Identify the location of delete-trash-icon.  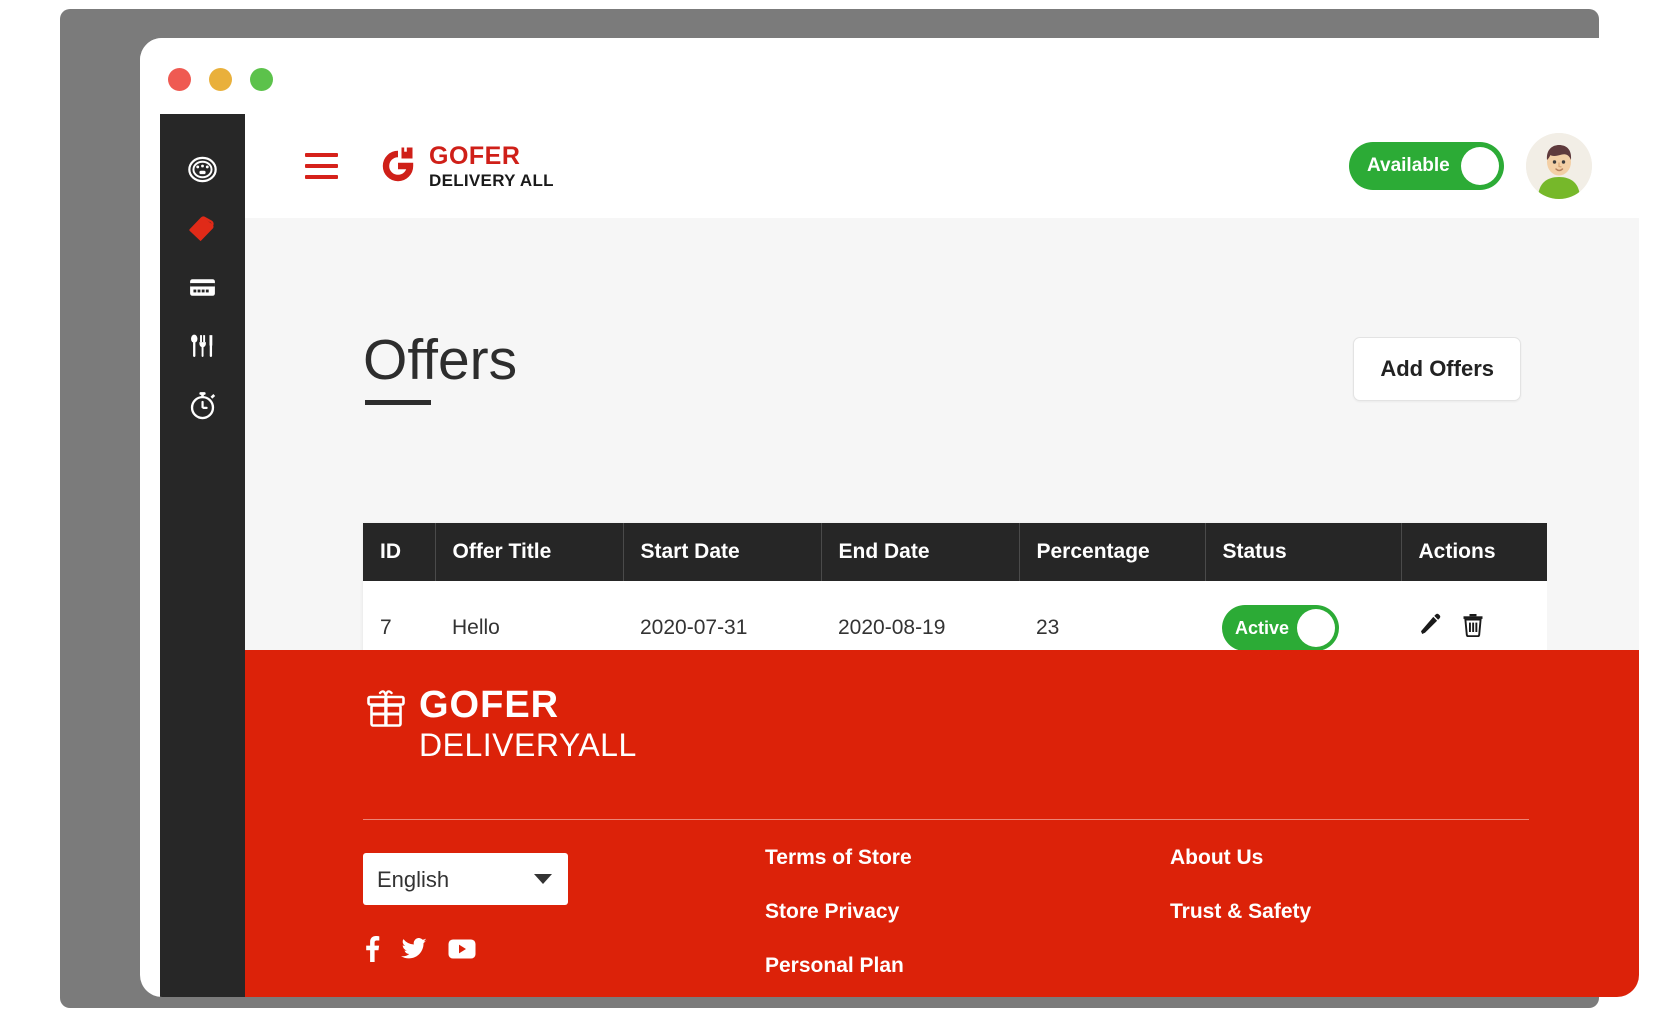
(1473, 628).